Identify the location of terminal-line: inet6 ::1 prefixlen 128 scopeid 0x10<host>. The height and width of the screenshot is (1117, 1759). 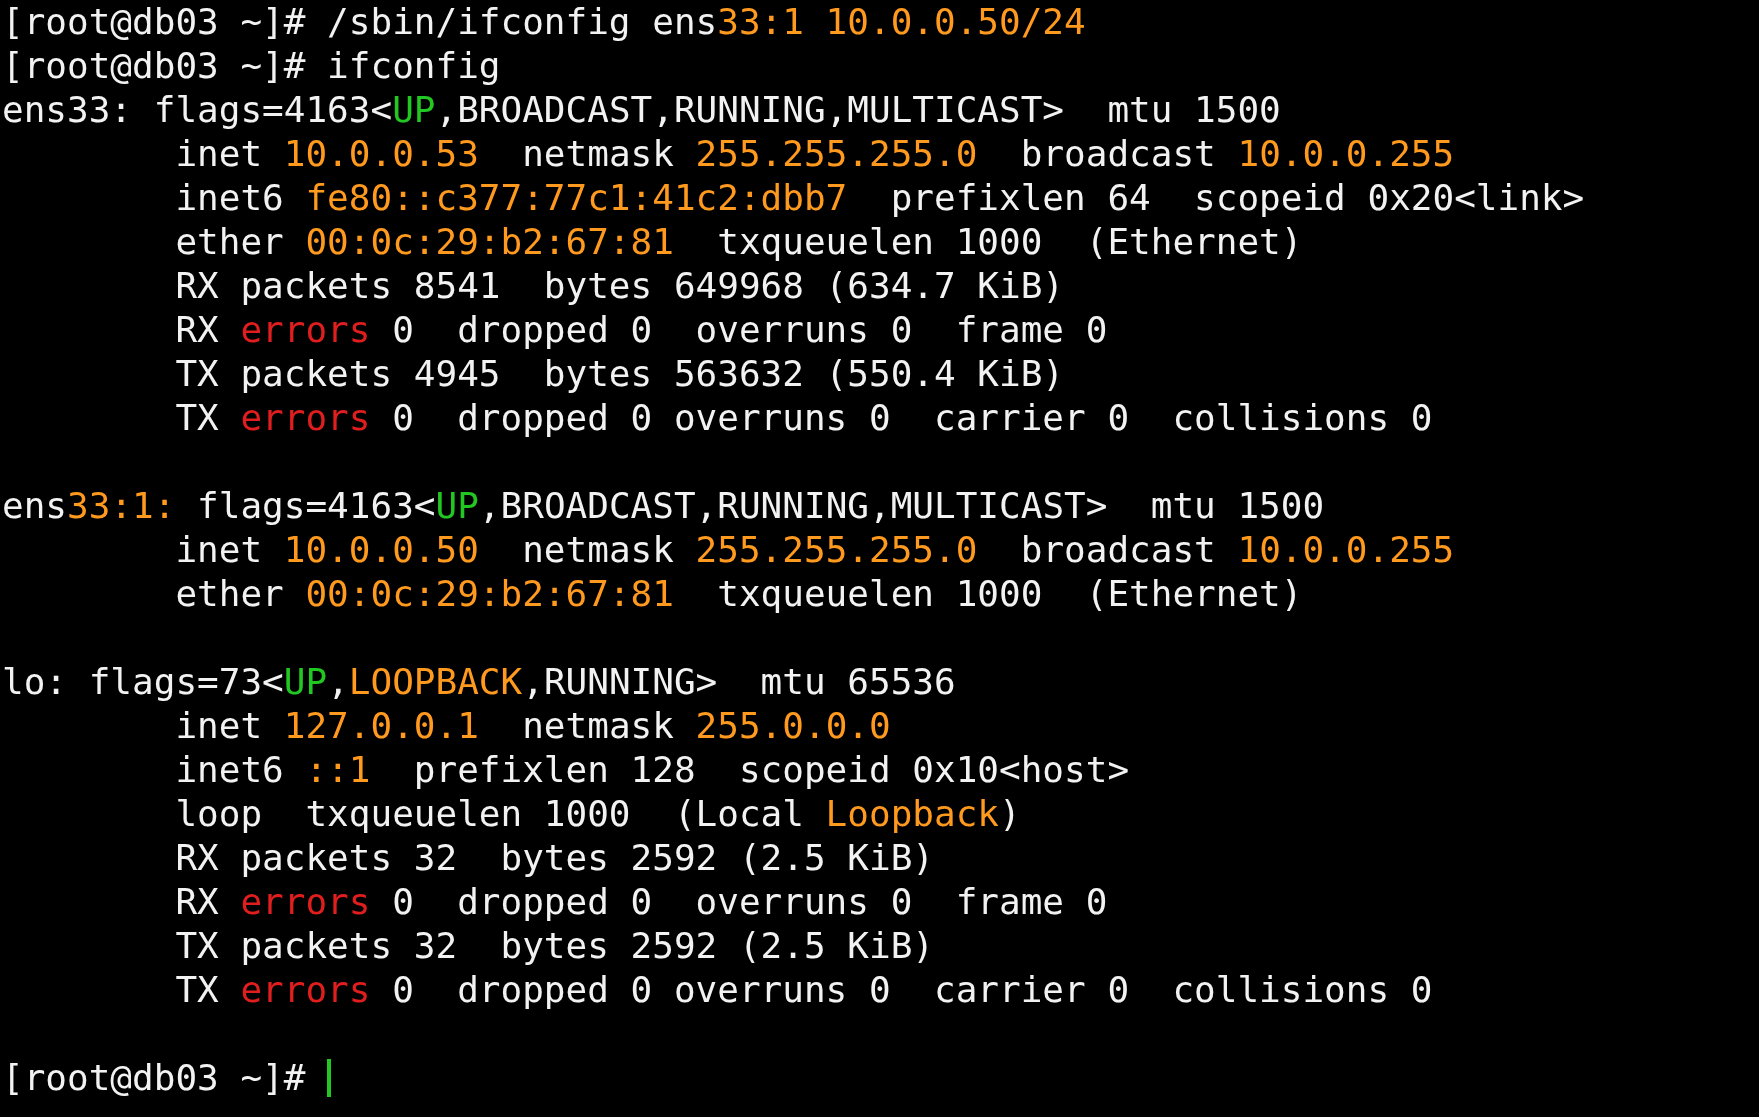
(652, 770).